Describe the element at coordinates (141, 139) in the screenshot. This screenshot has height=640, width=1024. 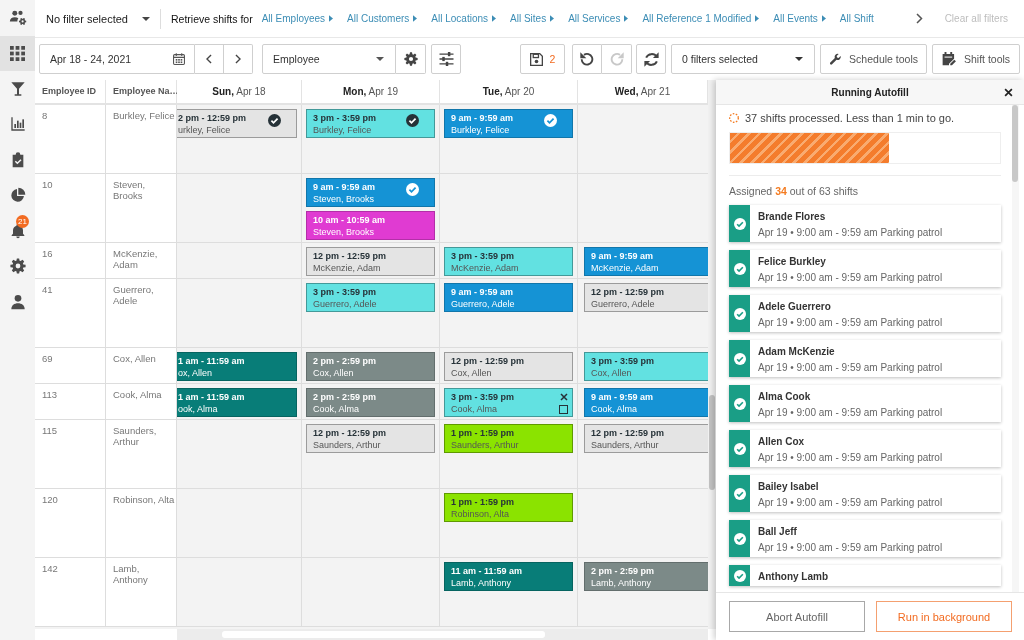
I see `employee-name-cell: Burkley, Felice` at that location.